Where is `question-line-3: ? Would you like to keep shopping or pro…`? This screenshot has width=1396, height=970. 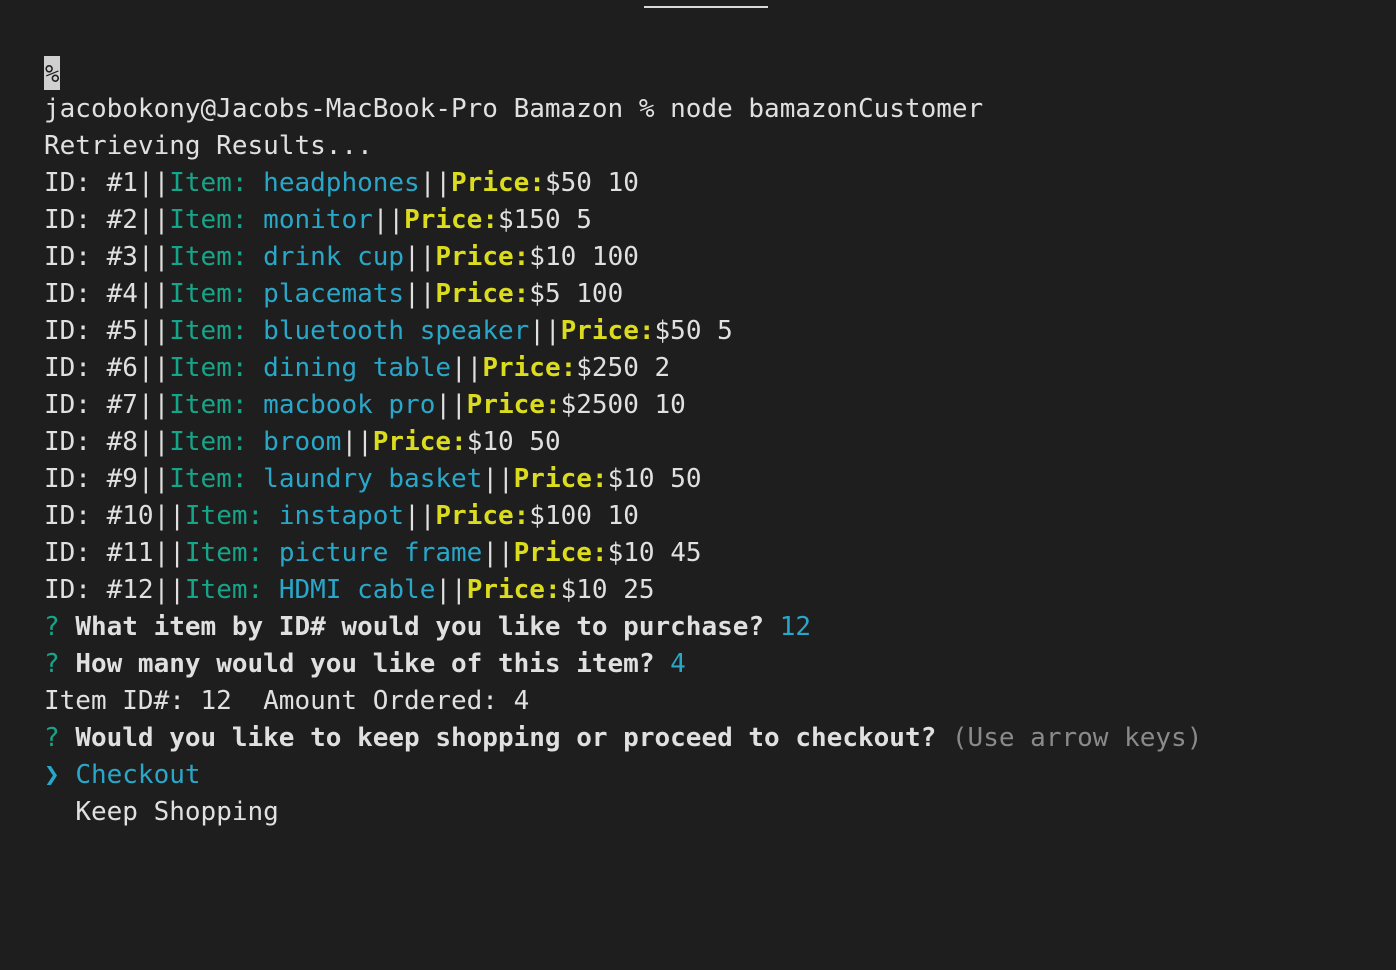
question-line-3: ? Would you like to keep shopping or pro… is located at coordinates (710, 738).